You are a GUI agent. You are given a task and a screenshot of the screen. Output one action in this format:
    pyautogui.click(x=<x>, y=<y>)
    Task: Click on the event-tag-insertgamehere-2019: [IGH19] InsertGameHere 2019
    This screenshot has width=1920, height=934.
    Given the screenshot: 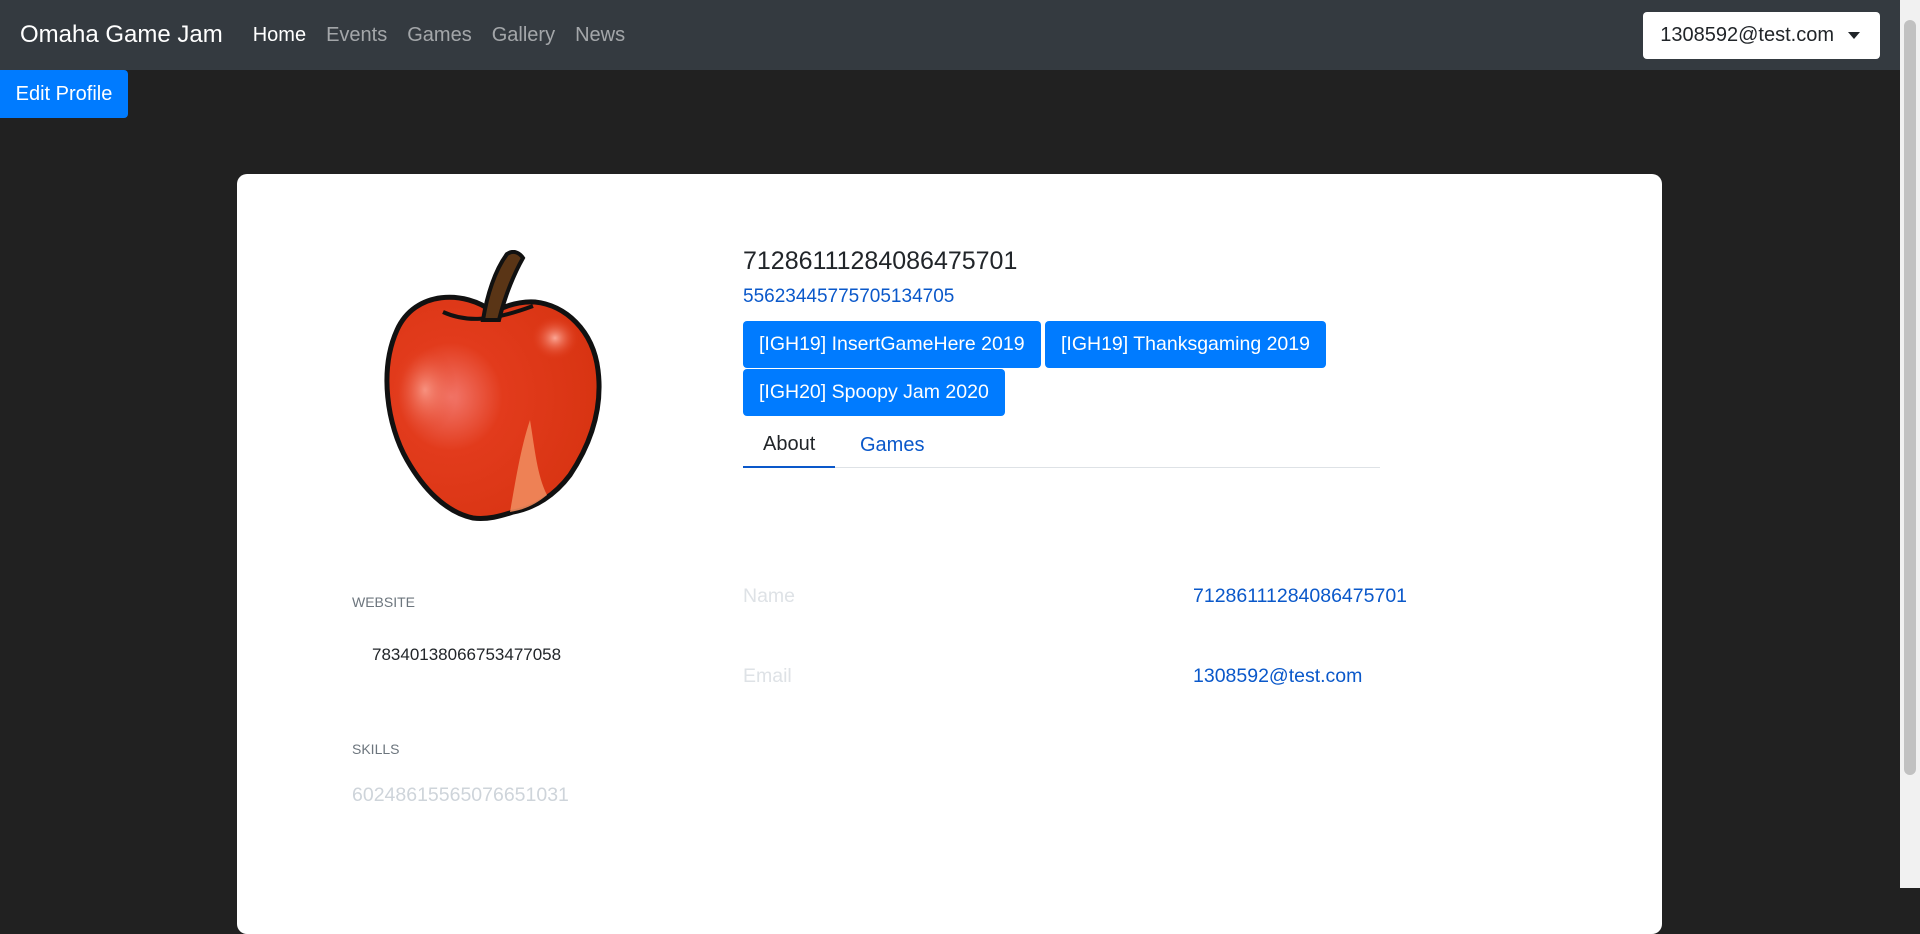 What is the action you would take?
    pyautogui.click(x=892, y=344)
    